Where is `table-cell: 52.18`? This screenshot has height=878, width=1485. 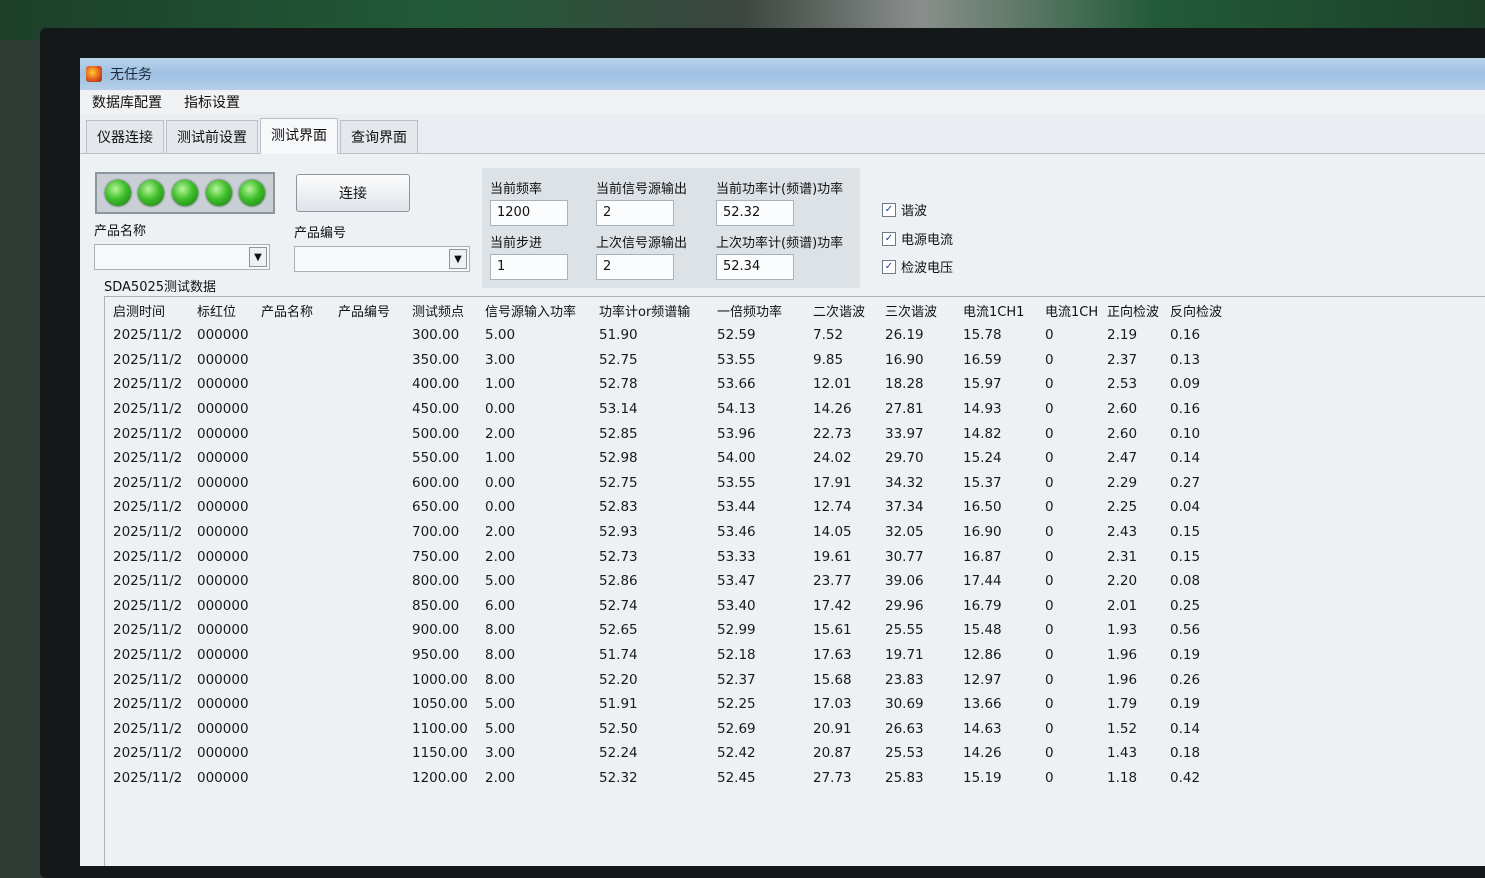 table-cell: 52.18 is located at coordinates (736, 655).